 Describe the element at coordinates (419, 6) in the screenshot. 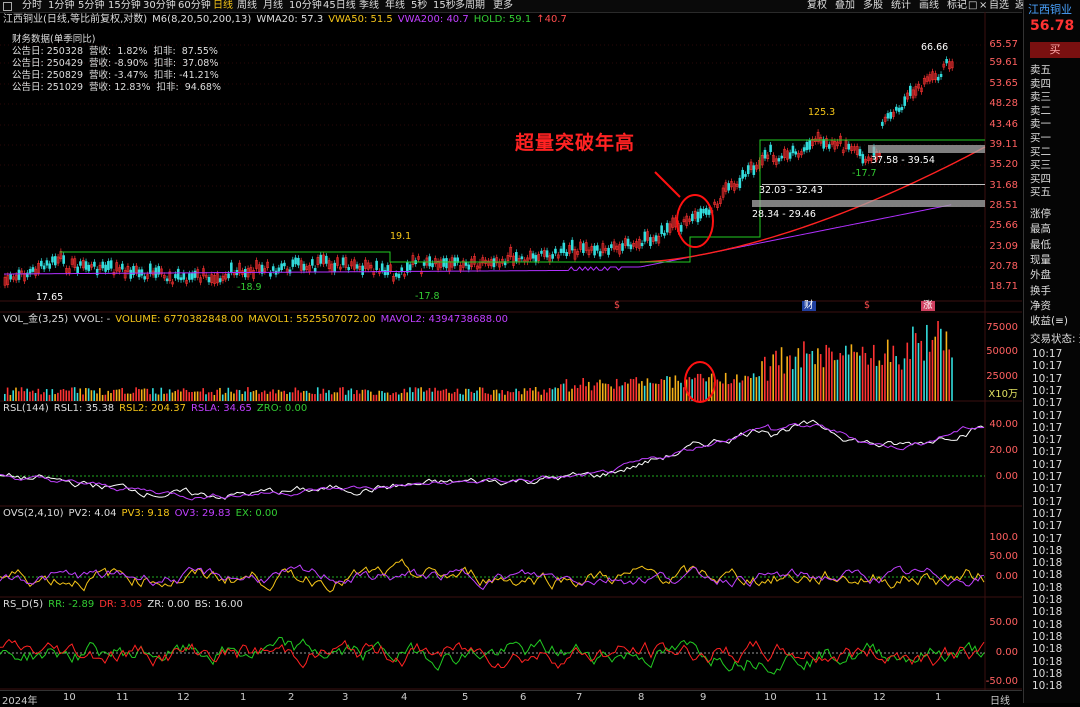

I see `period-tab-13: 5秒` at that location.